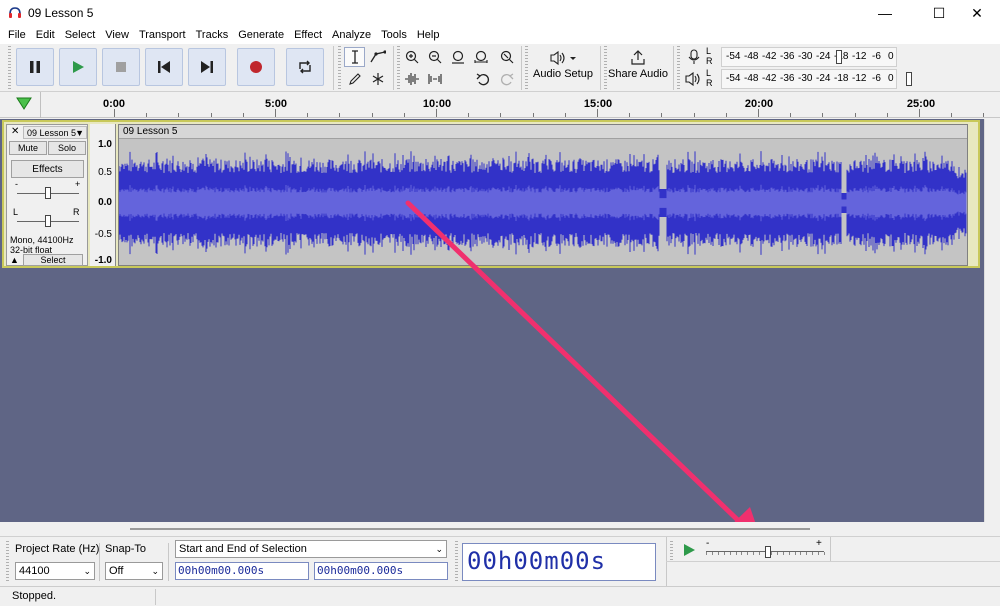  What do you see at coordinates (34, 571) in the screenshot?
I see `project-rate-value: 44100` at bounding box center [34, 571].